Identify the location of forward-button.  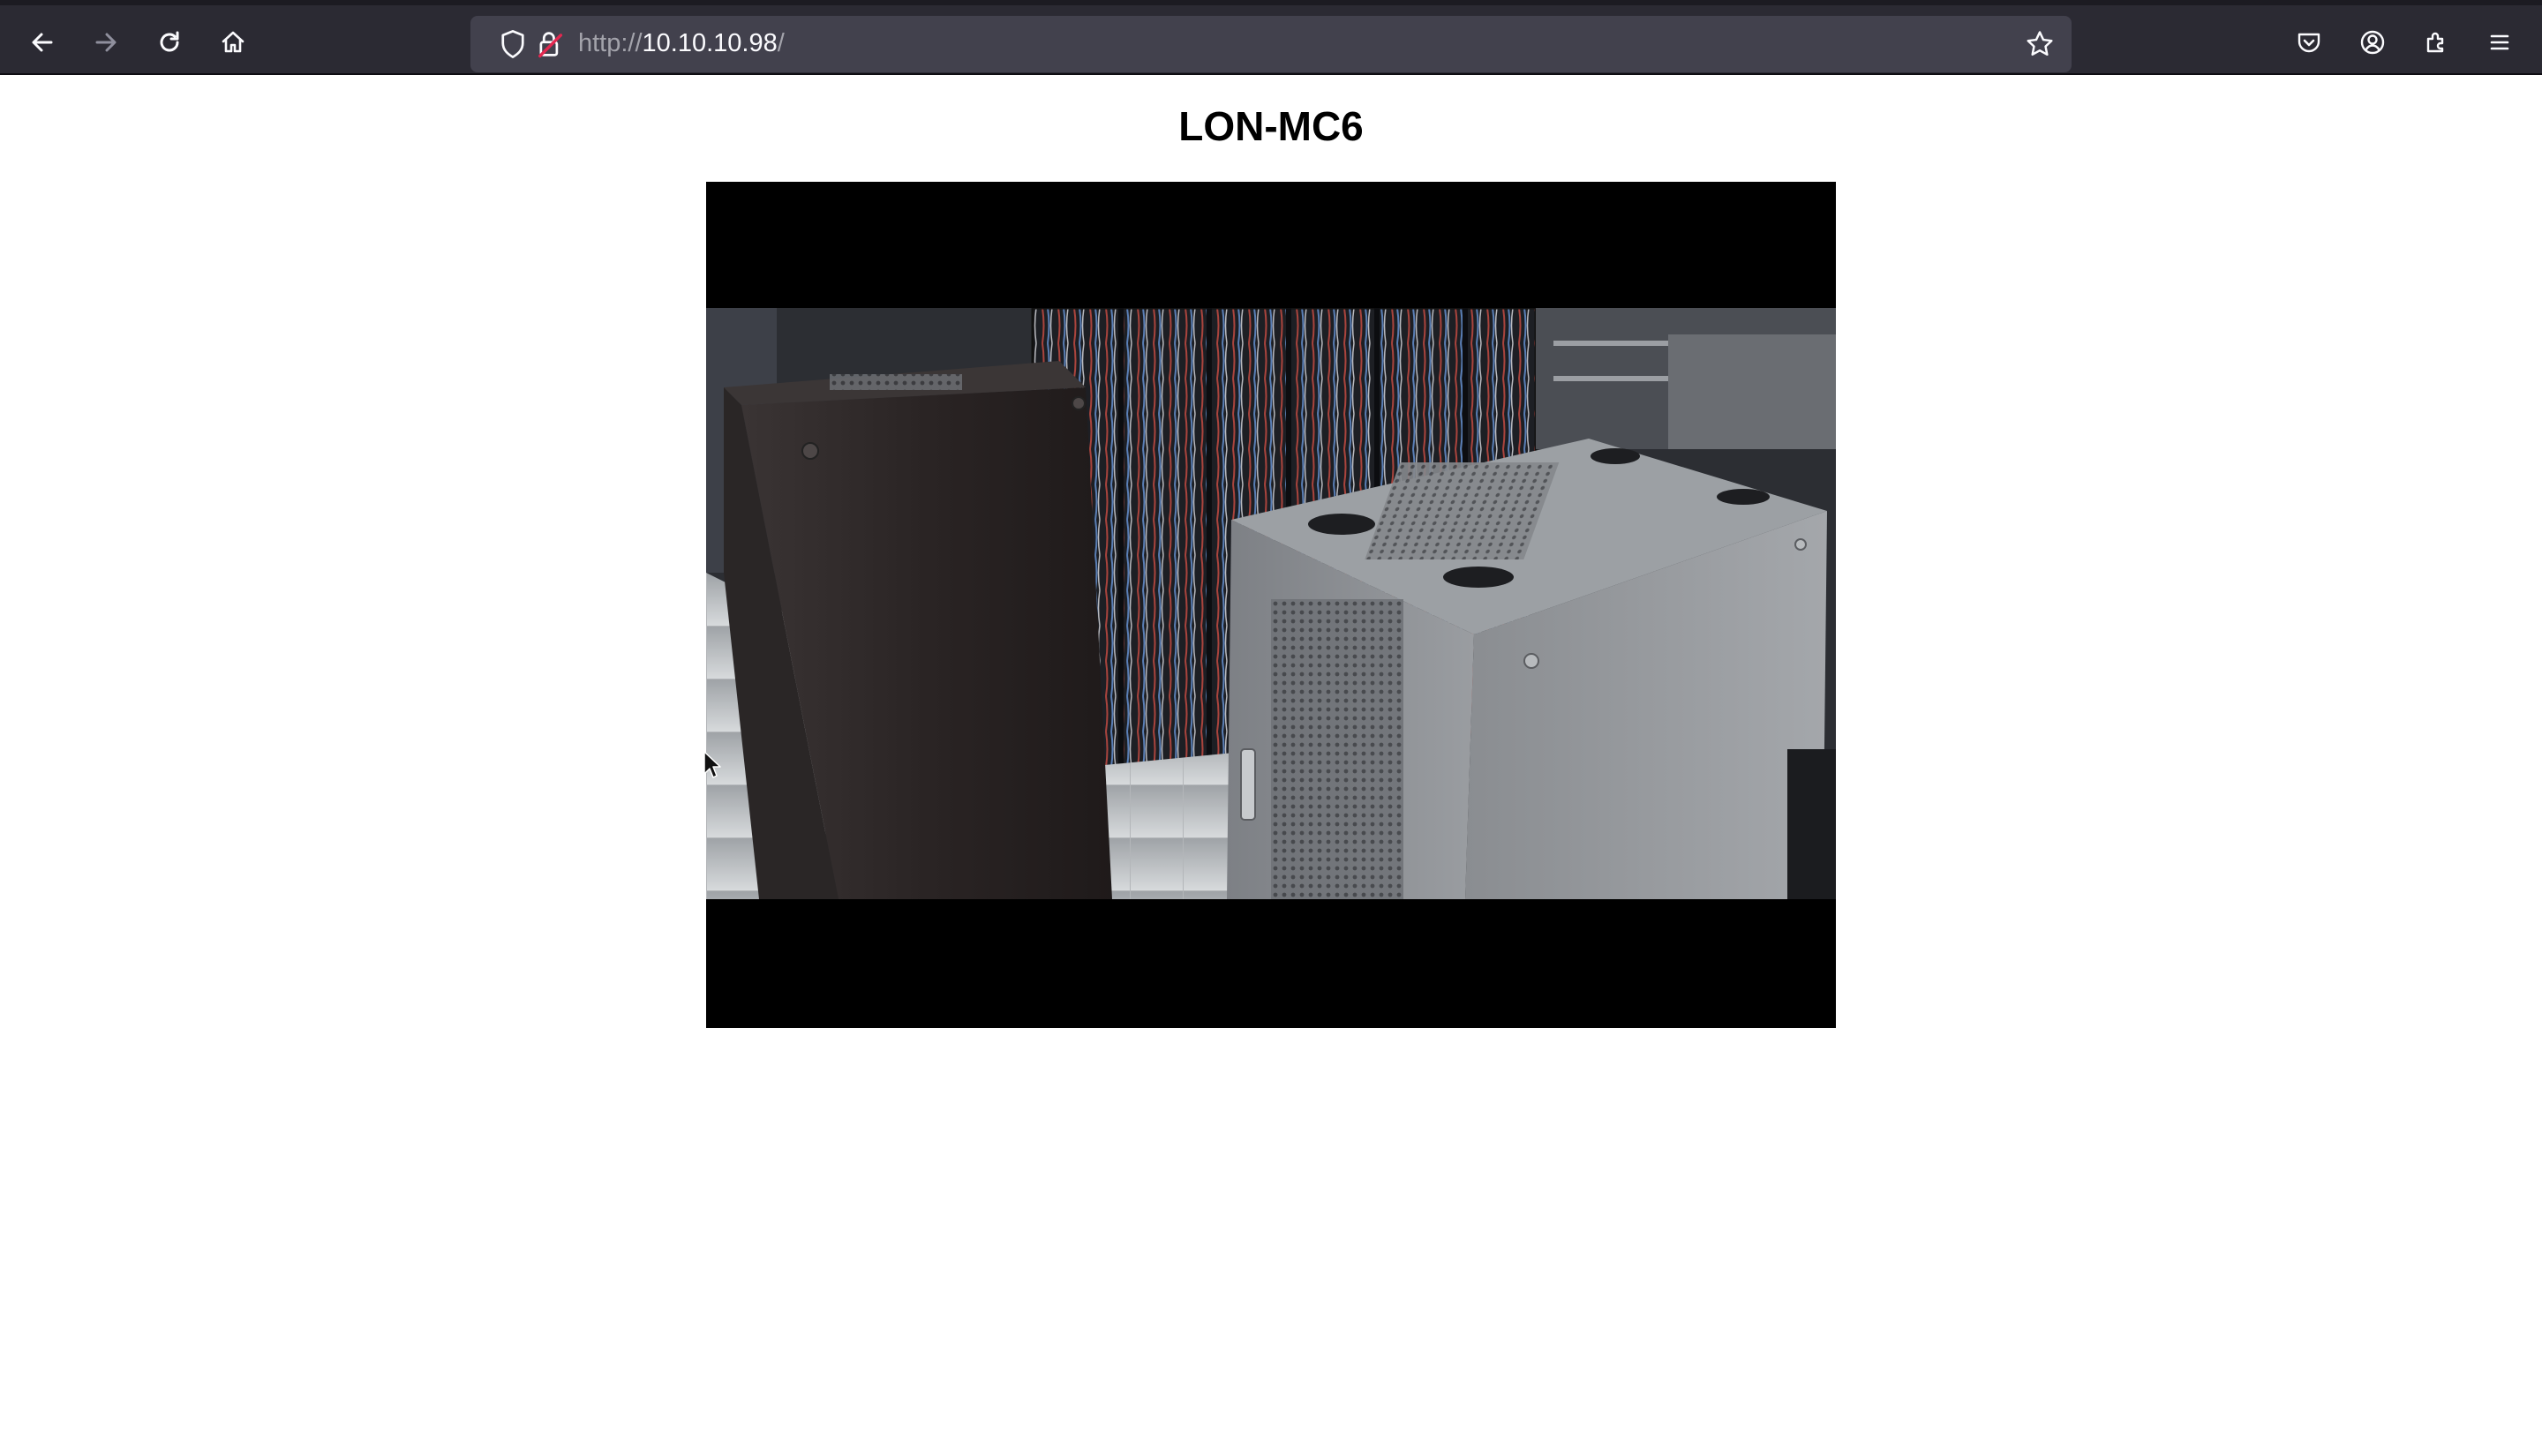
(106, 42).